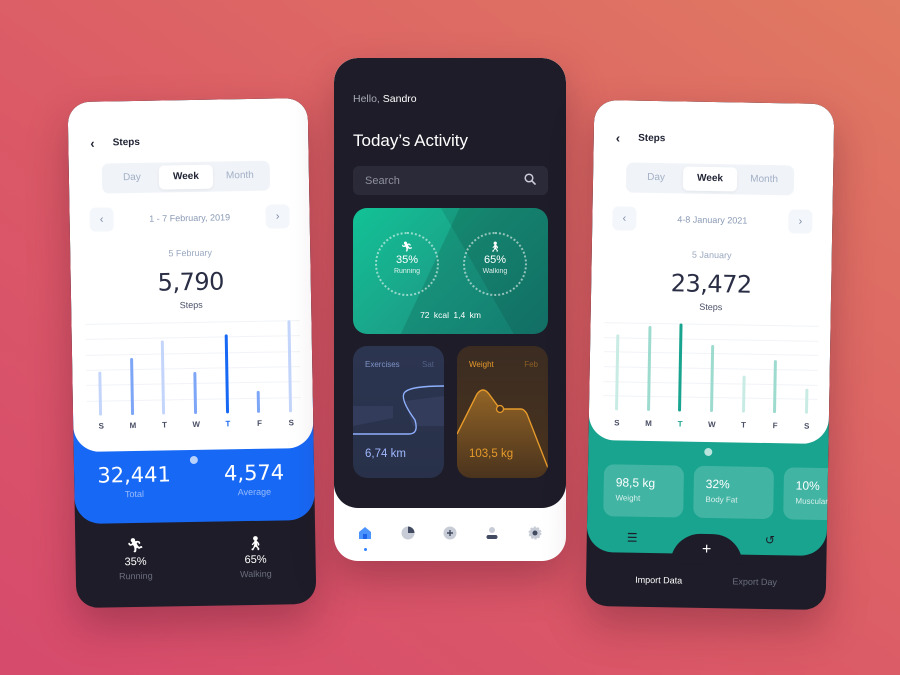  Describe the element at coordinates (495, 271) in the screenshot. I see `walking-label: Walking` at that location.